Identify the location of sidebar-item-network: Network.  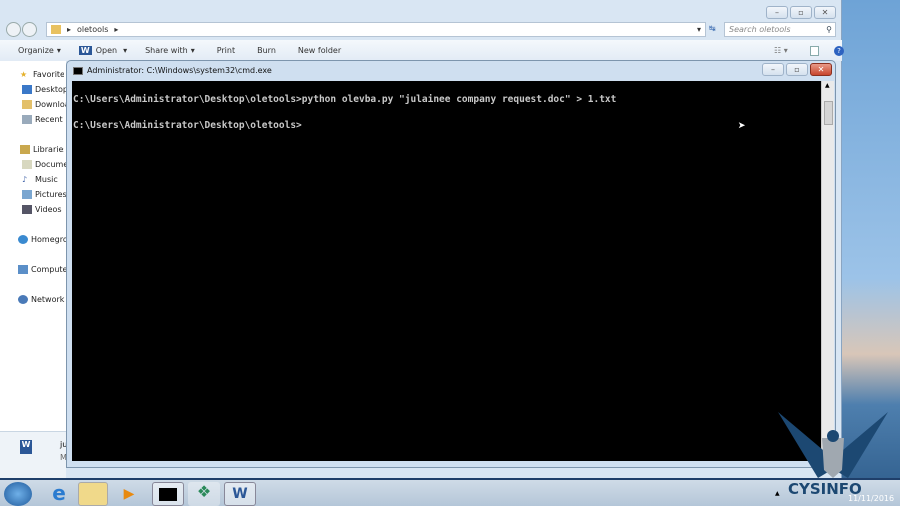
(42, 299).